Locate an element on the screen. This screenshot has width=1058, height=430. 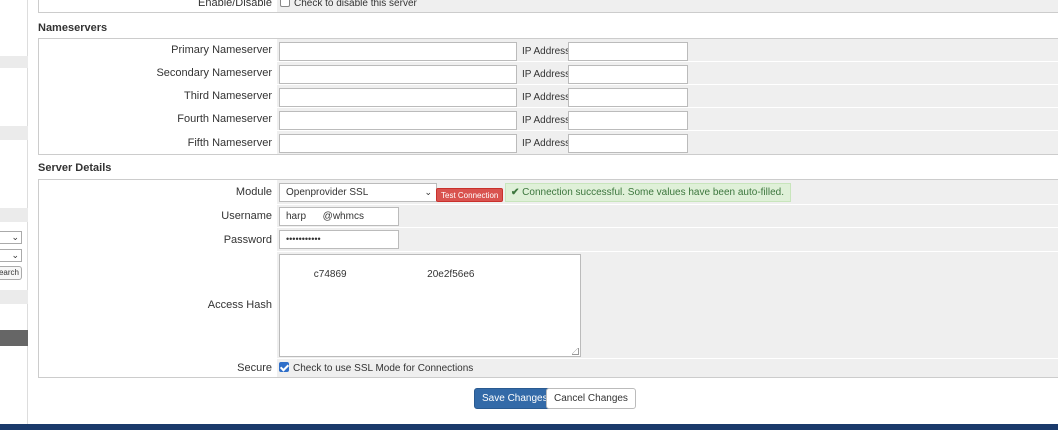
save-changes-button: Save Changes is located at coordinates (515, 398).